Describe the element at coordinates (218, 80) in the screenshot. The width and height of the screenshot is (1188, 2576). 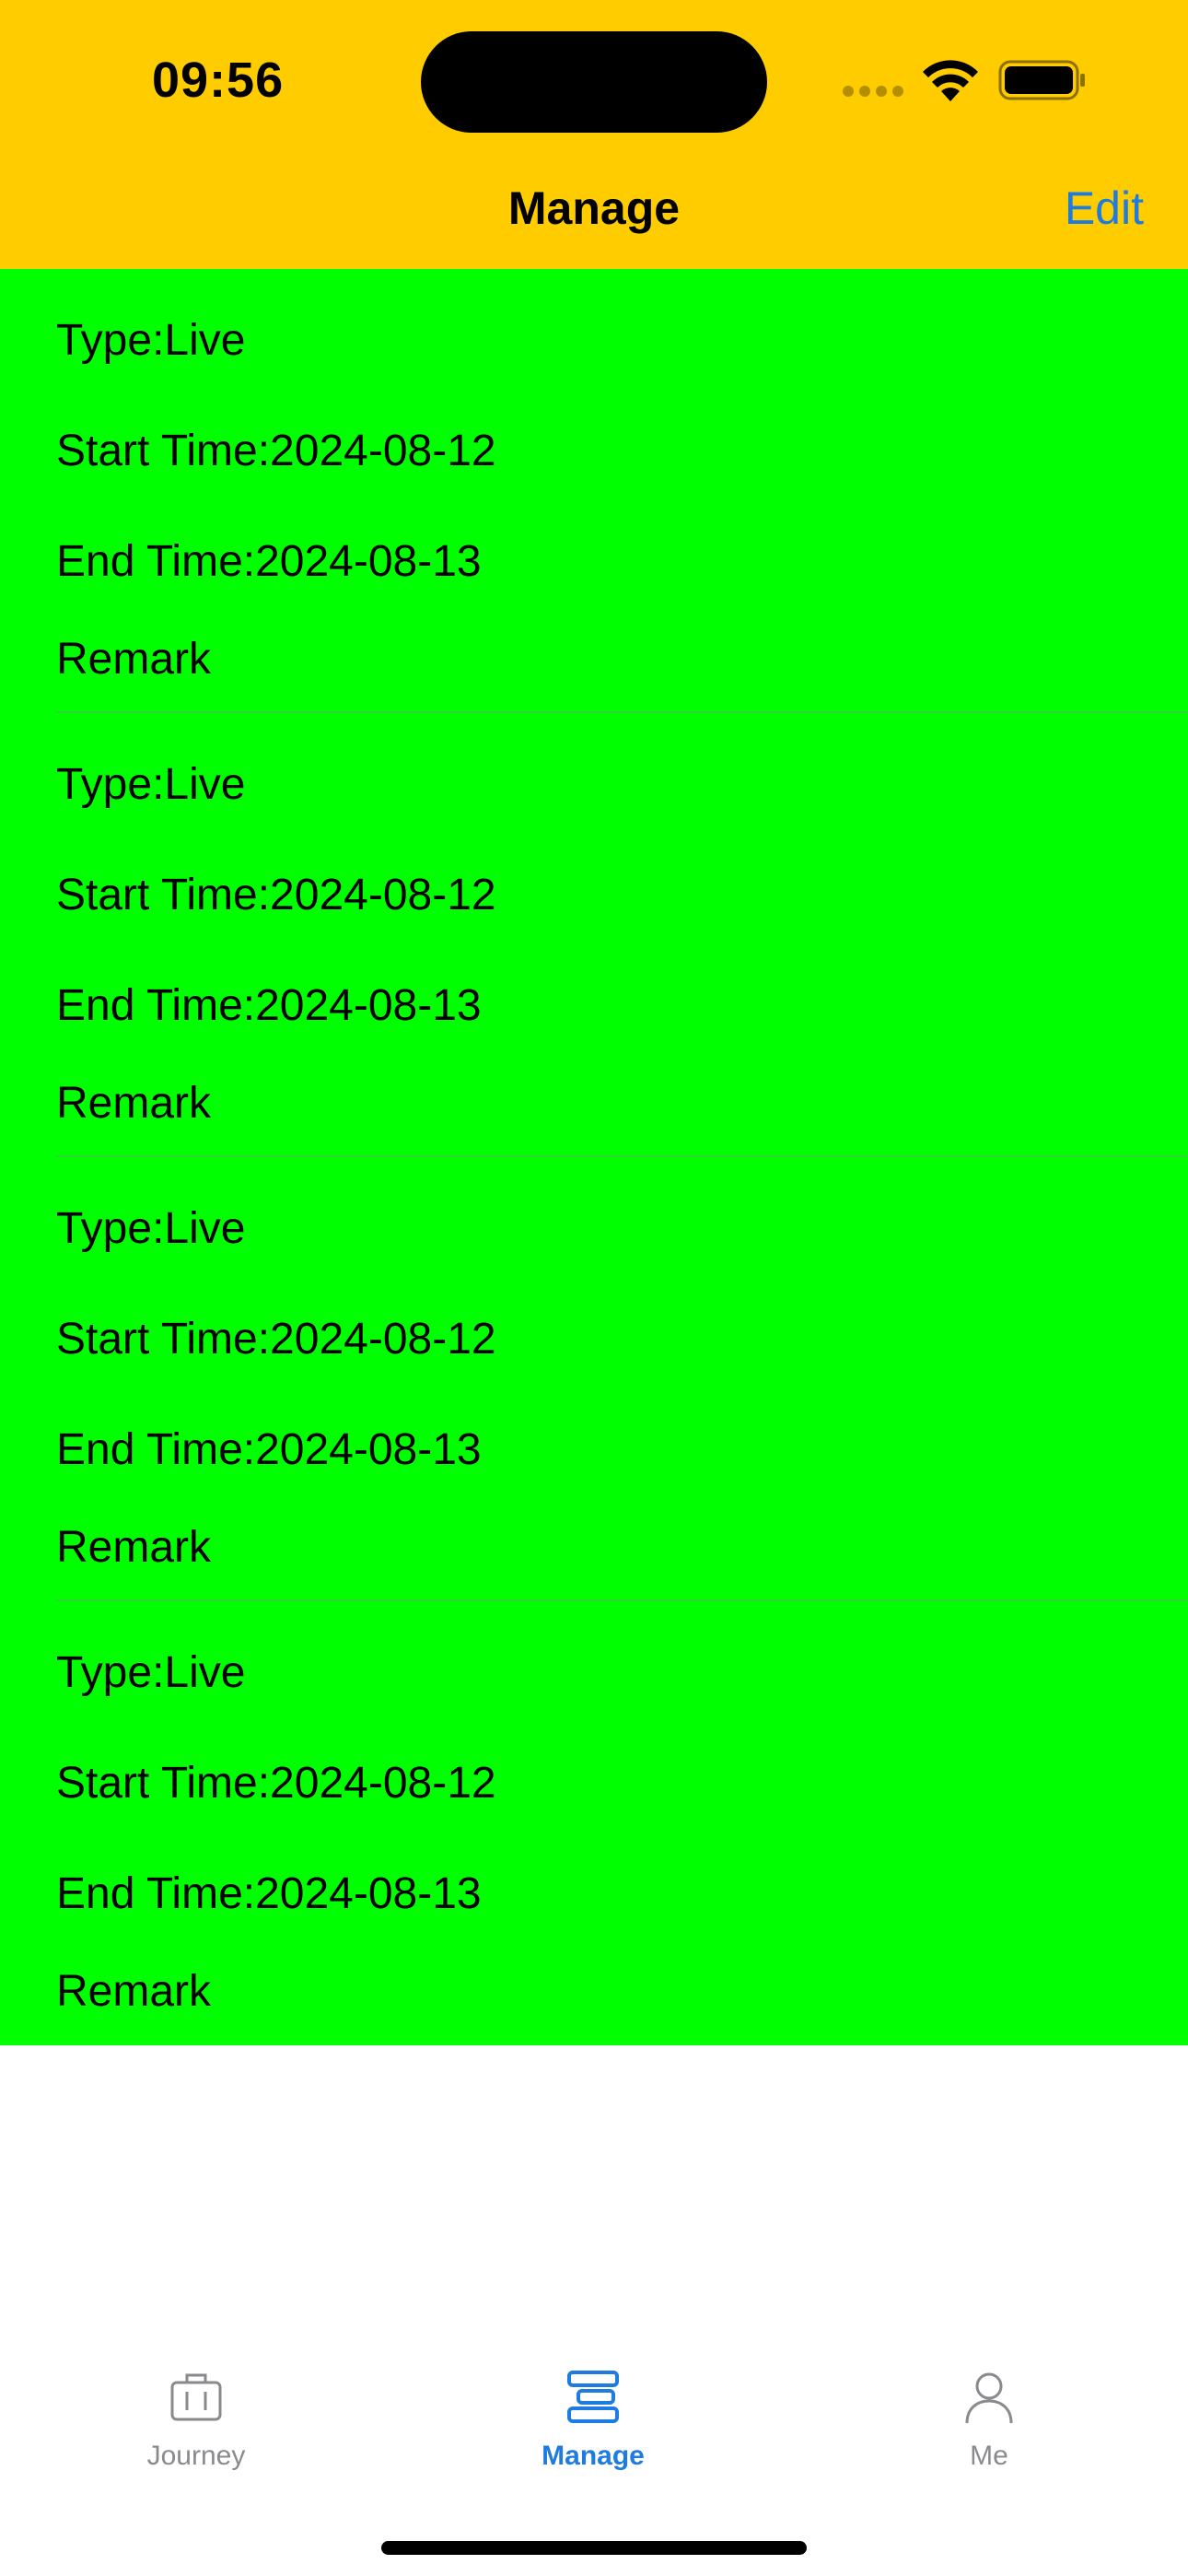
I see `status-time: 09:56` at that location.